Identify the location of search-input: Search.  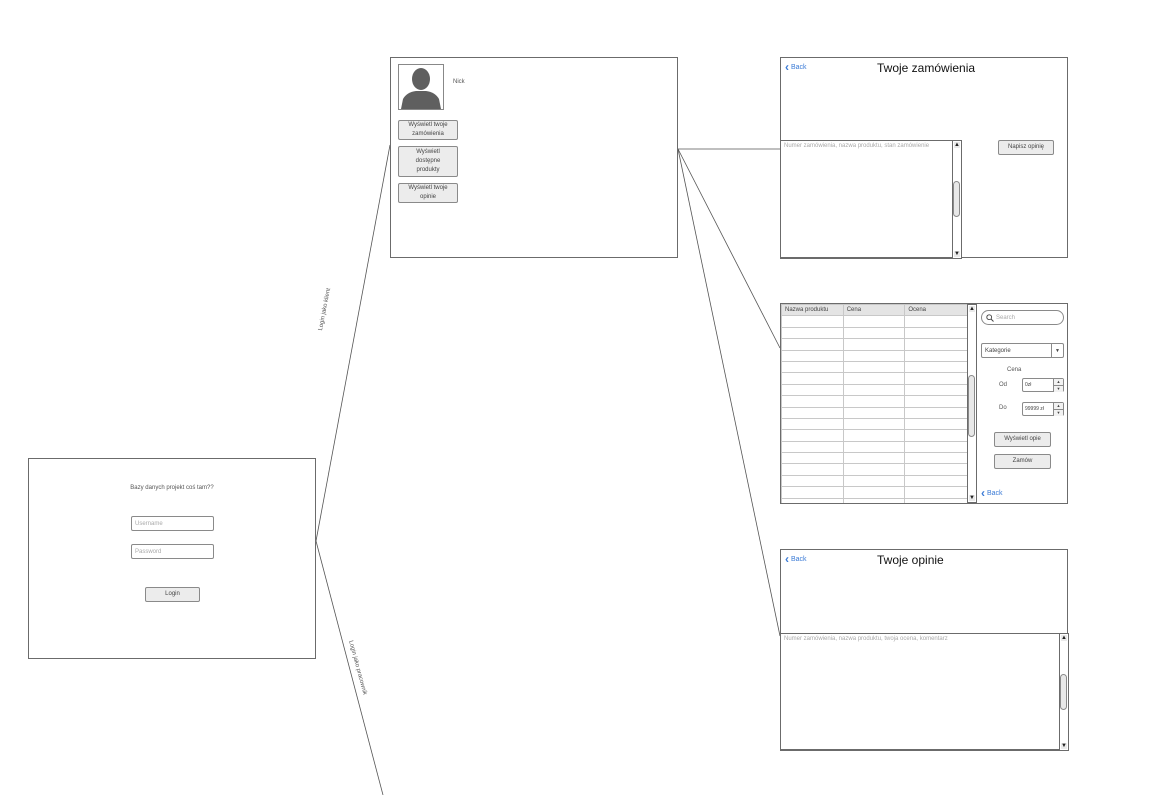
(1022, 317).